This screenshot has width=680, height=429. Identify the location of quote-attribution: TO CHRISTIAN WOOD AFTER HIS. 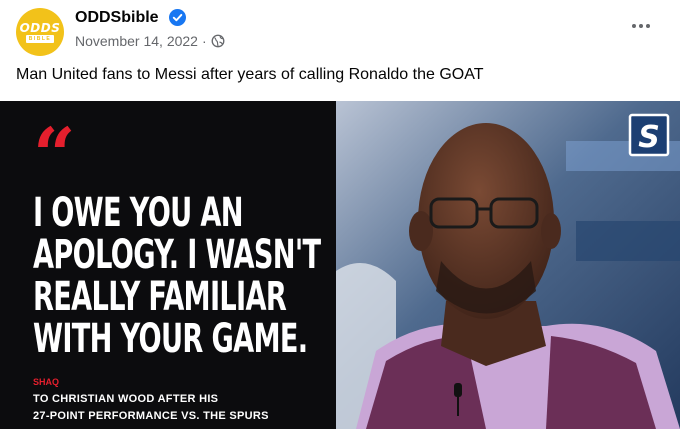
(126, 399).